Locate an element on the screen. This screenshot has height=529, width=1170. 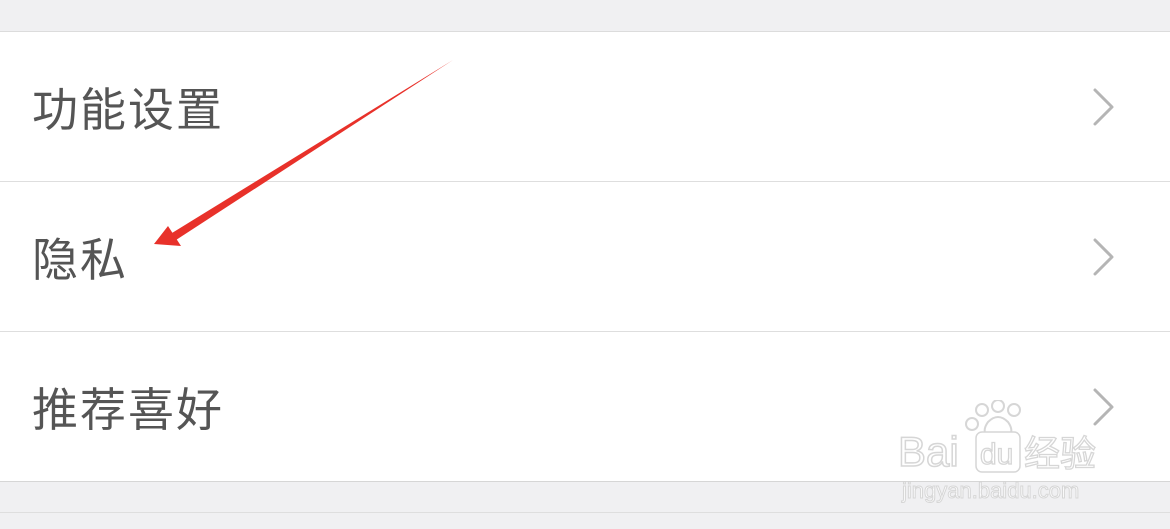
settings-row-label: 隐私 is located at coordinates (80, 259).